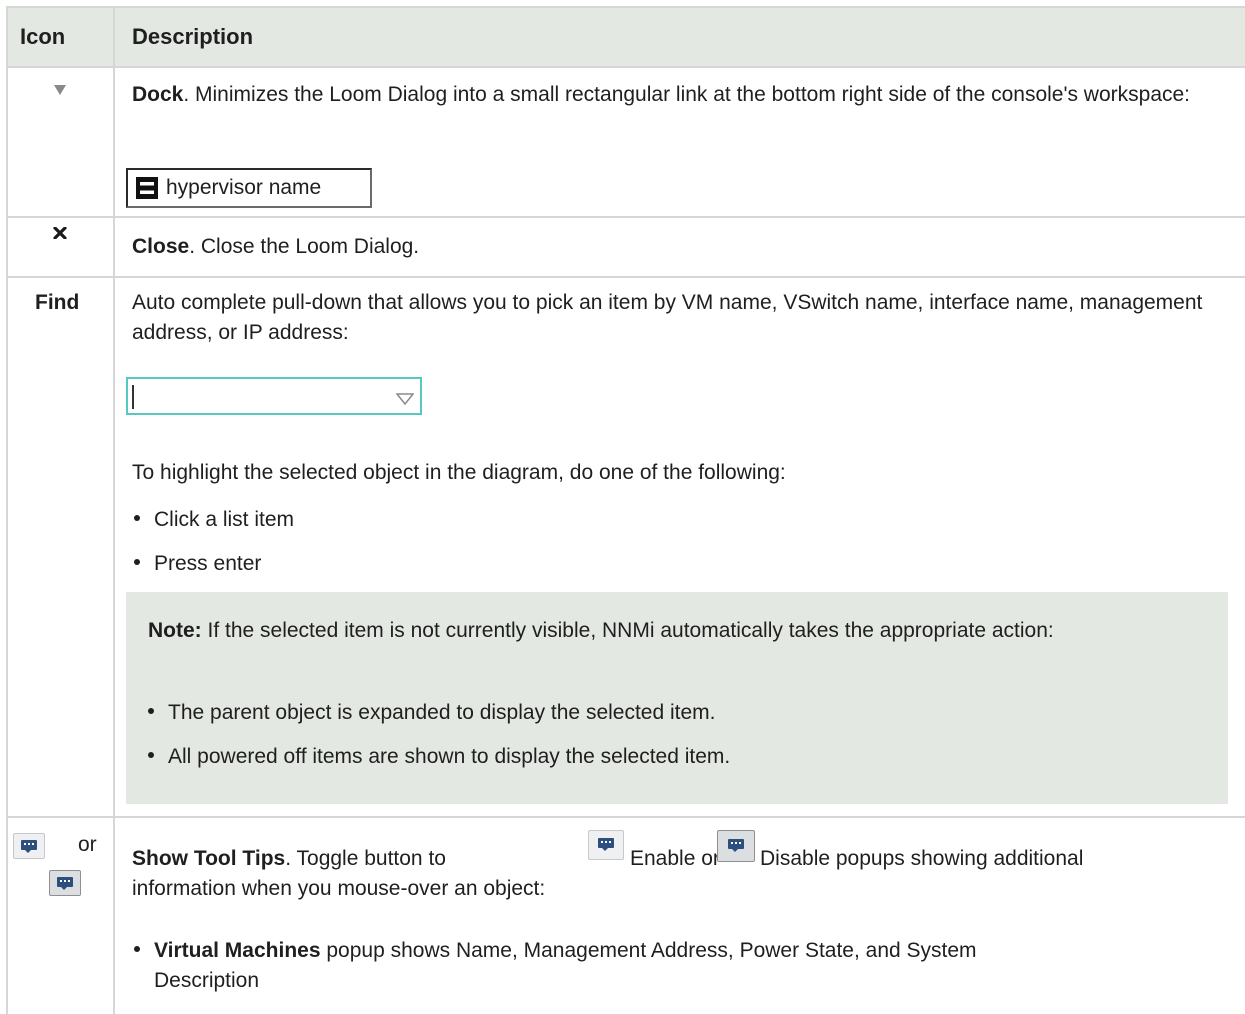 The width and height of the screenshot is (1245, 1014). What do you see at coordinates (209, 858) in the screenshot?
I see `tooltips-title: Show Tool Tips` at bounding box center [209, 858].